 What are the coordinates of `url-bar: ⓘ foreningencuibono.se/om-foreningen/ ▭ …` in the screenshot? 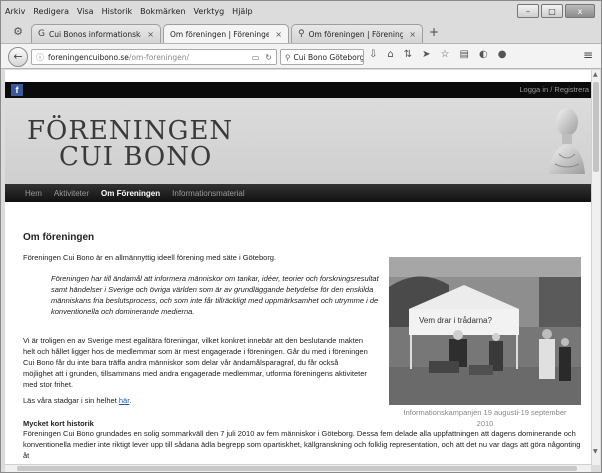 It's located at (154, 57).